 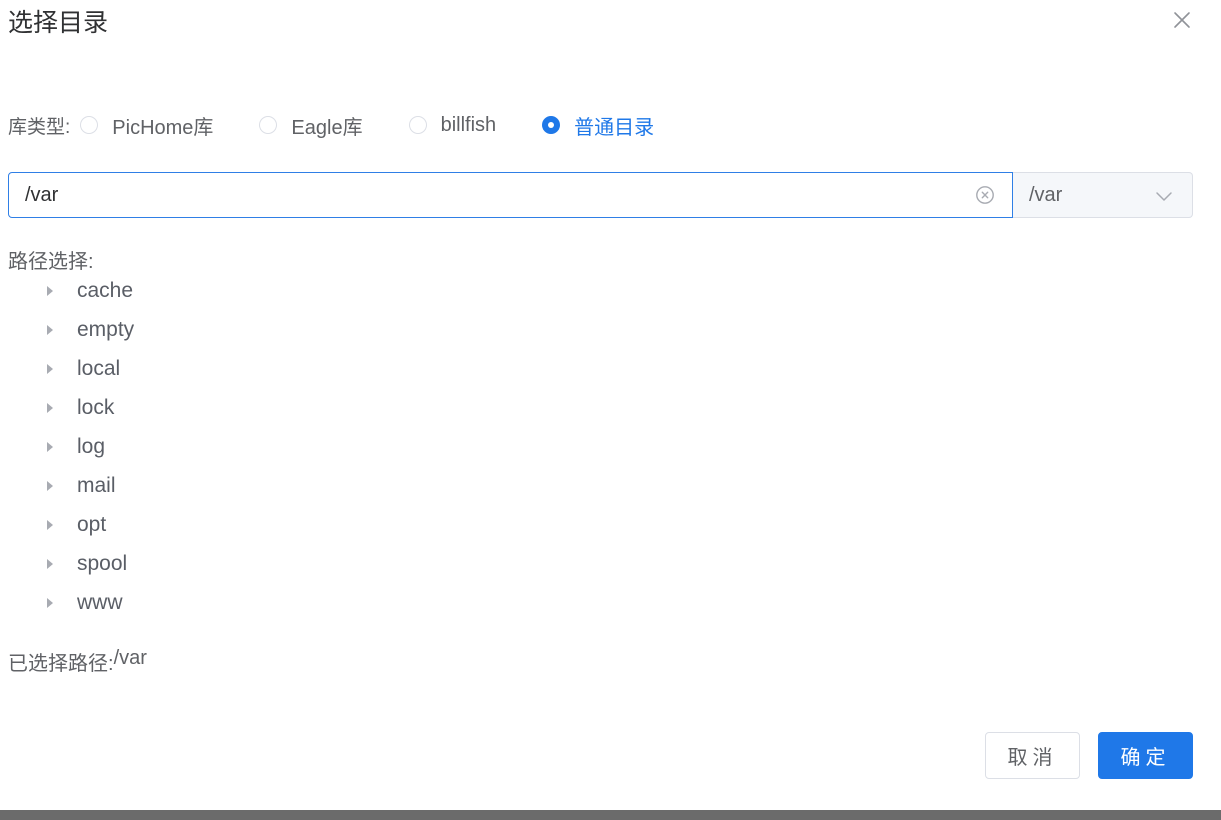 I want to click on radio-eagle: Eagle库, so click(x=311, y=125).